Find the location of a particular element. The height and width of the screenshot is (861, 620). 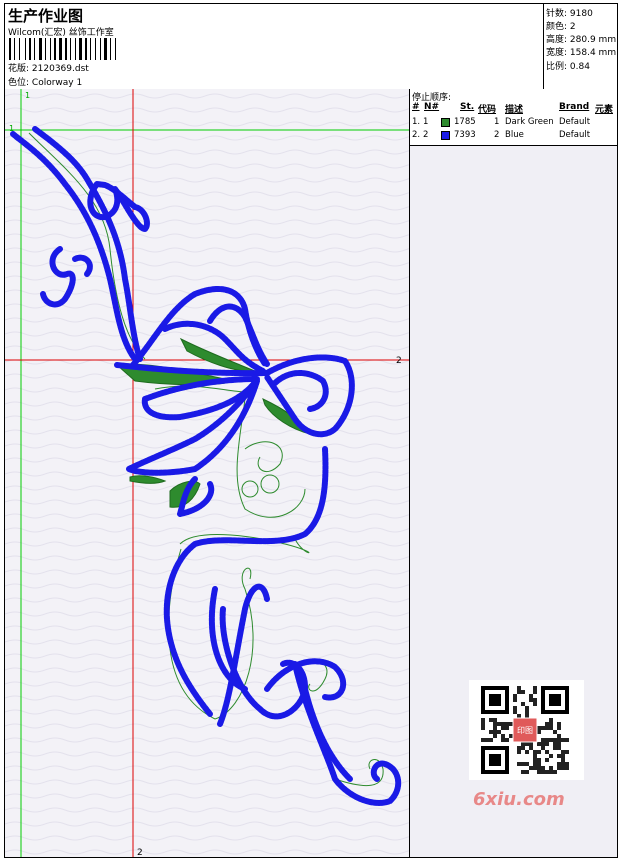

stat-ratio: 比例: 0.84 is located at coordinates (568, 65).